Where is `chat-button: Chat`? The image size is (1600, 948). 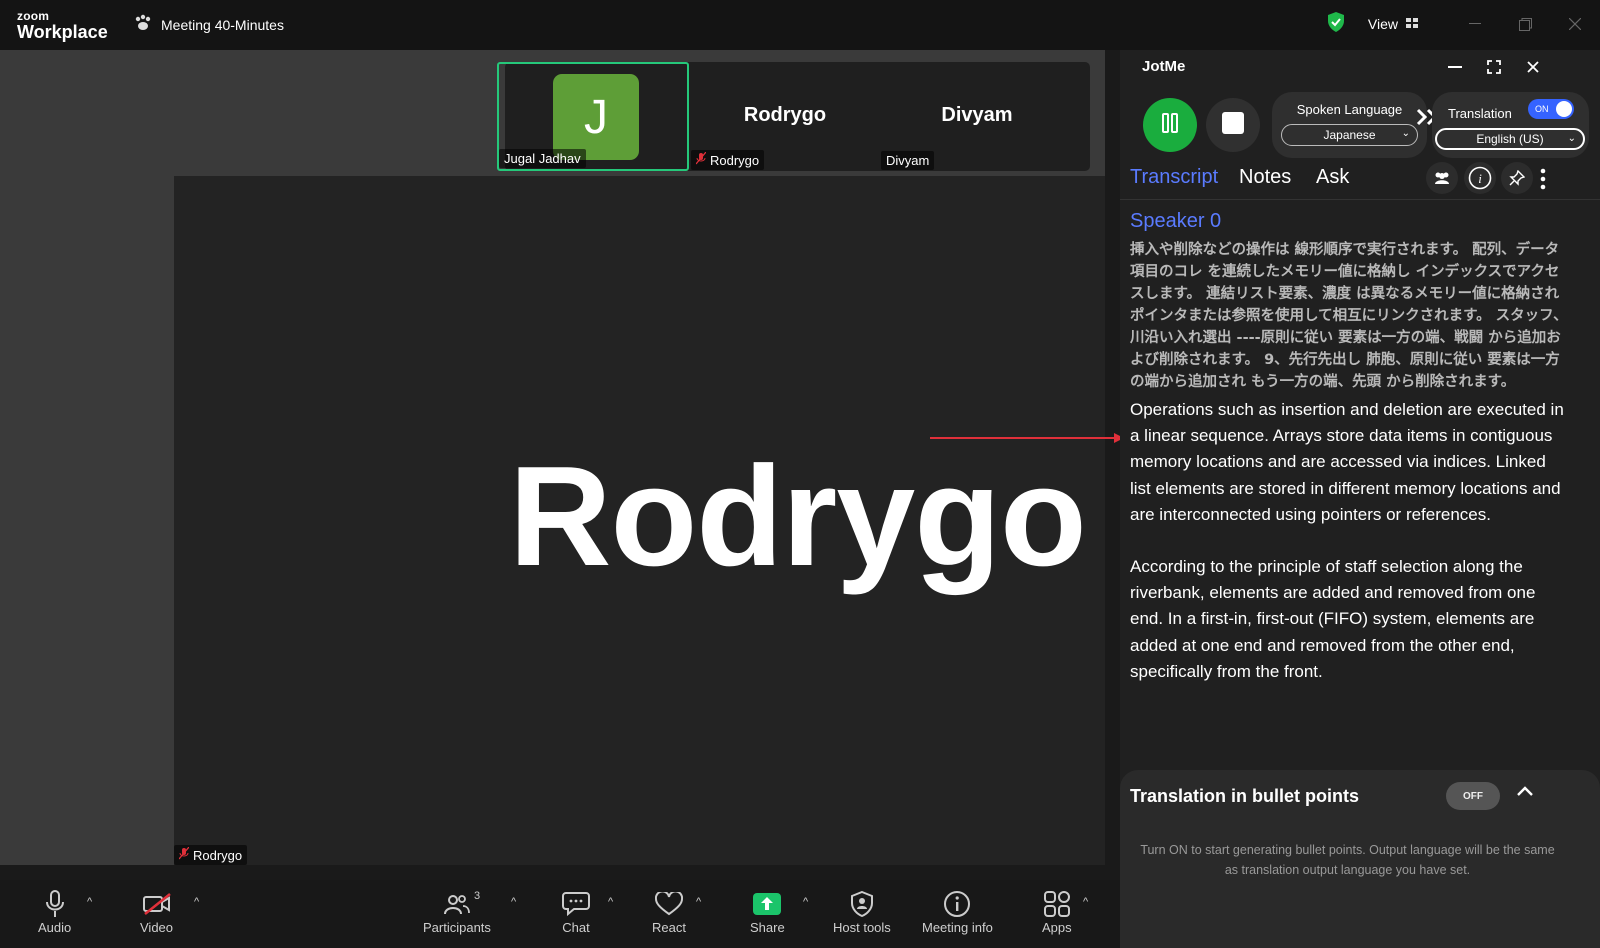
chat-button: Chat is located at coordinates (576, 911).